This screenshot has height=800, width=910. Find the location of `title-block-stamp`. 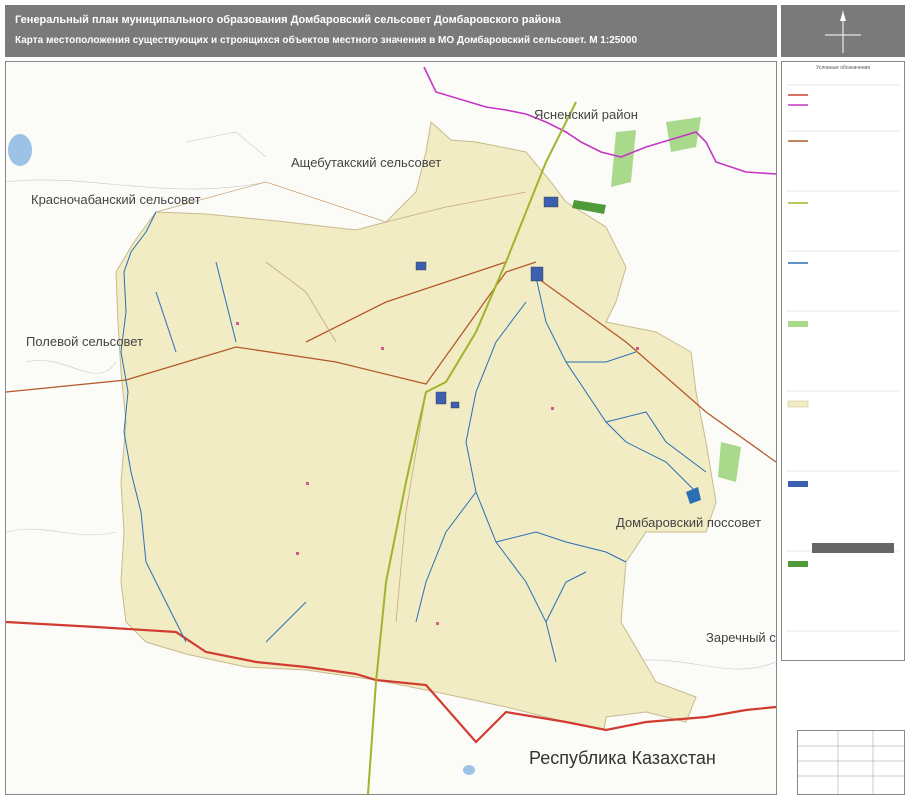

title-block-stamp is located at coordinates (851, 762).